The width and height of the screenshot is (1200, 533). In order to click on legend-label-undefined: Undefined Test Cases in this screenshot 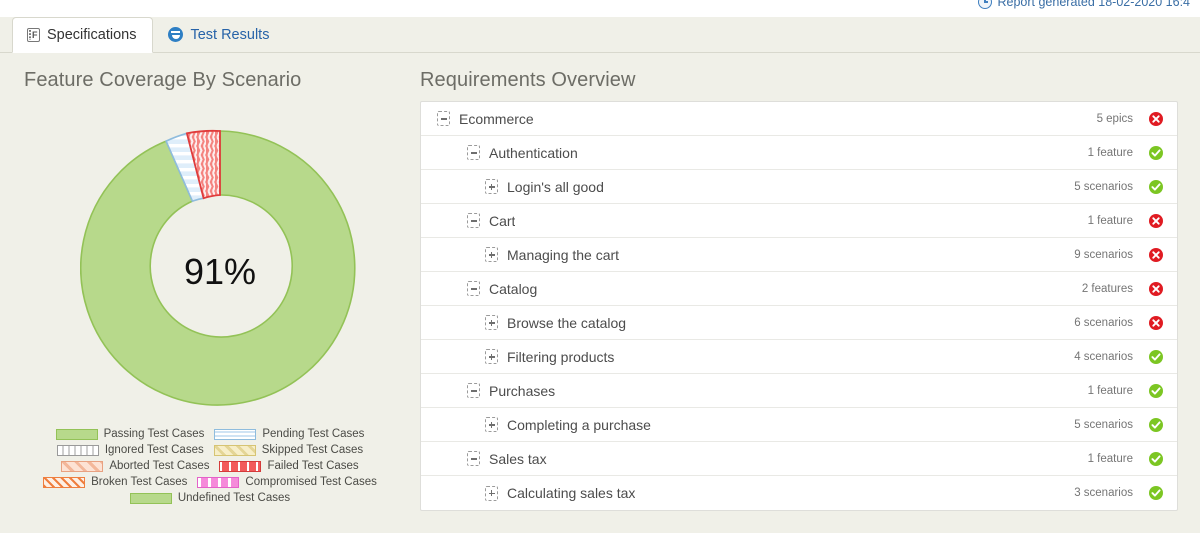, I will do `click(234, 498)`.